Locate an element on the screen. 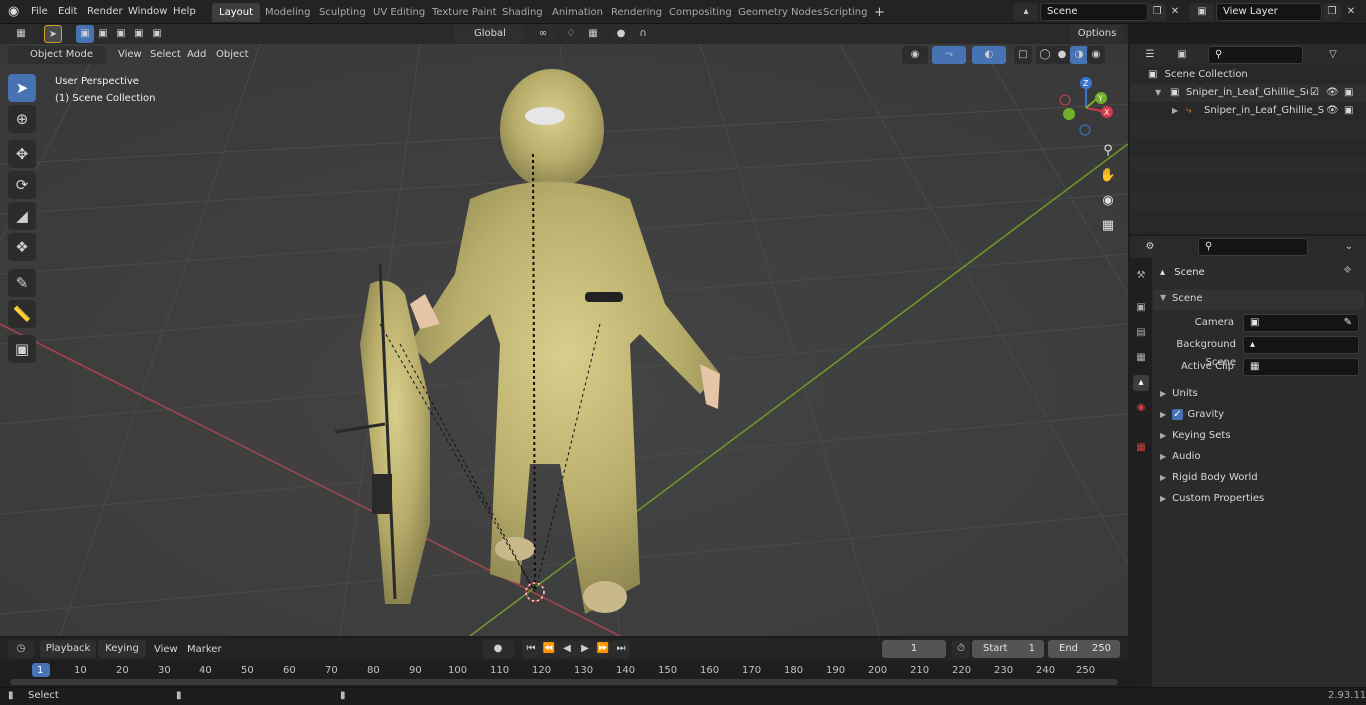  solid-shading-icon: ● is located at coordinates (1062, 55).